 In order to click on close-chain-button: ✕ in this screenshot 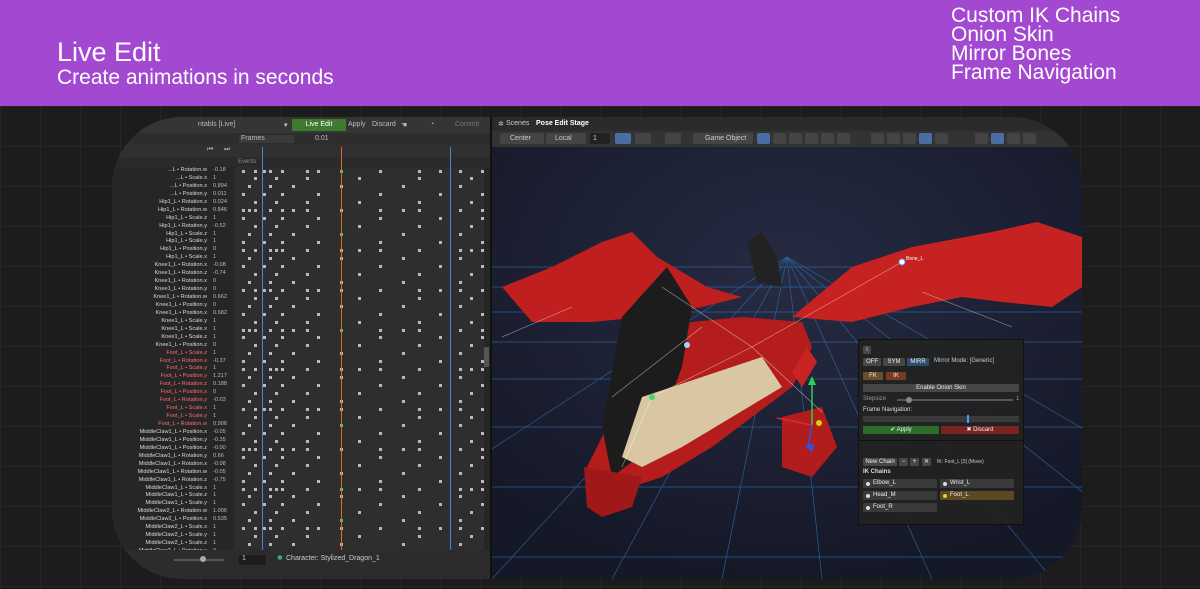, I will do `click(926, 462)`.